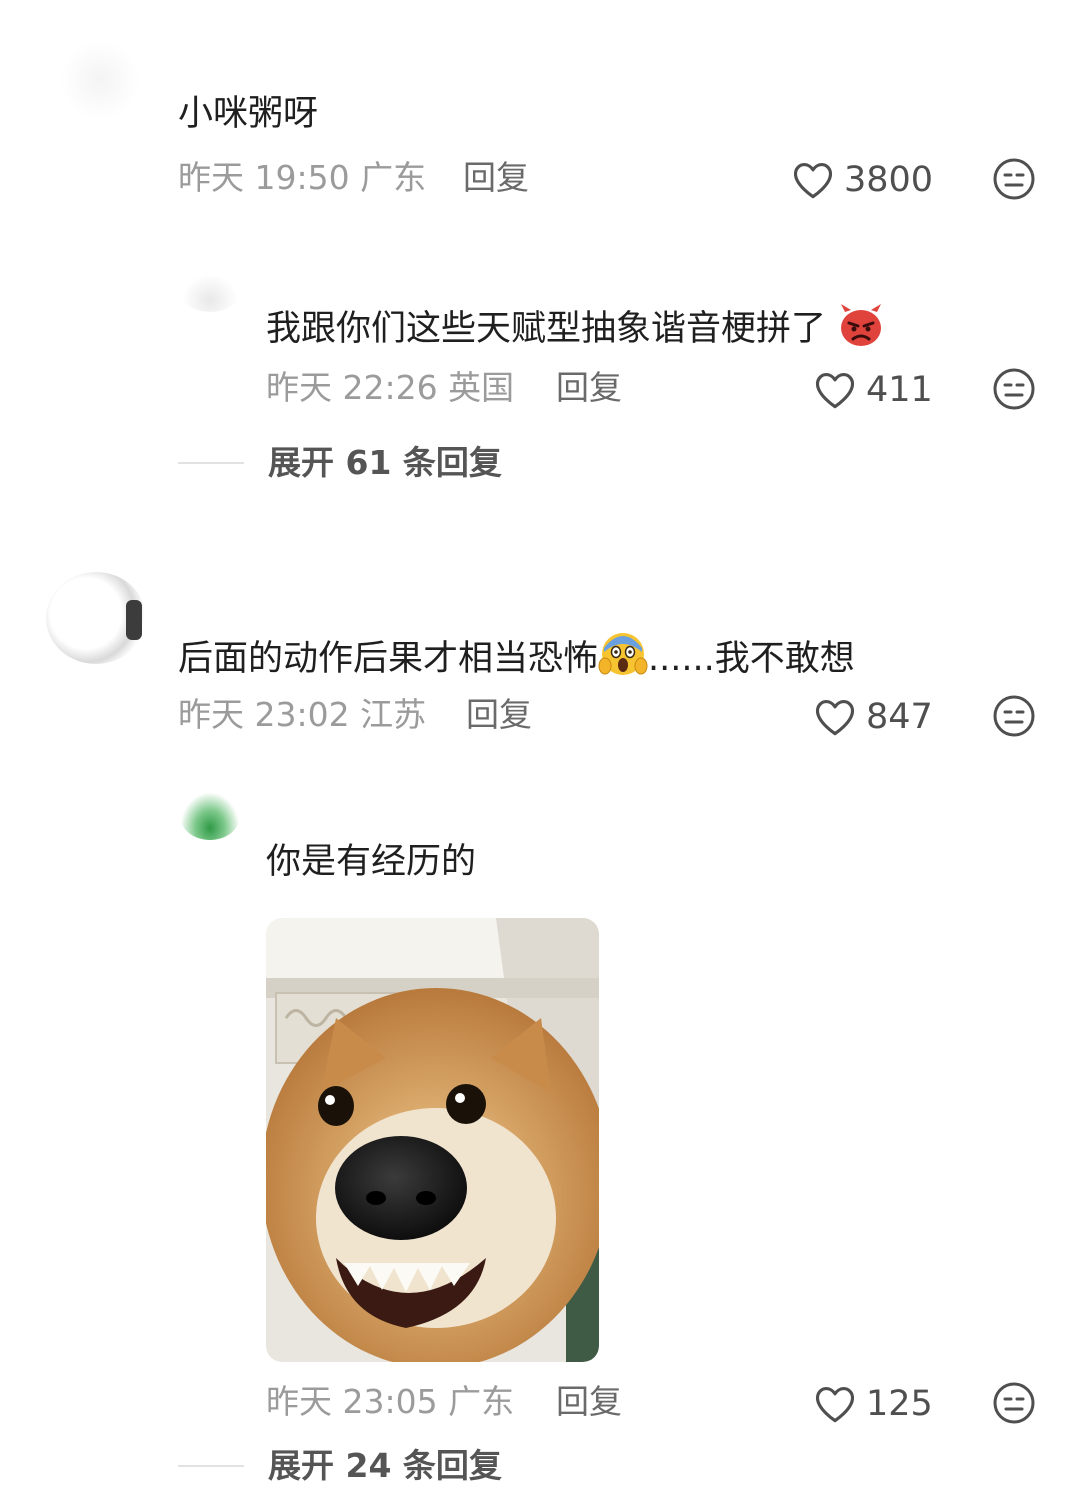 This screenshot has width=1080, height=1503. I want to click on comment-time: 昨天 23:02, so click(264, 714).